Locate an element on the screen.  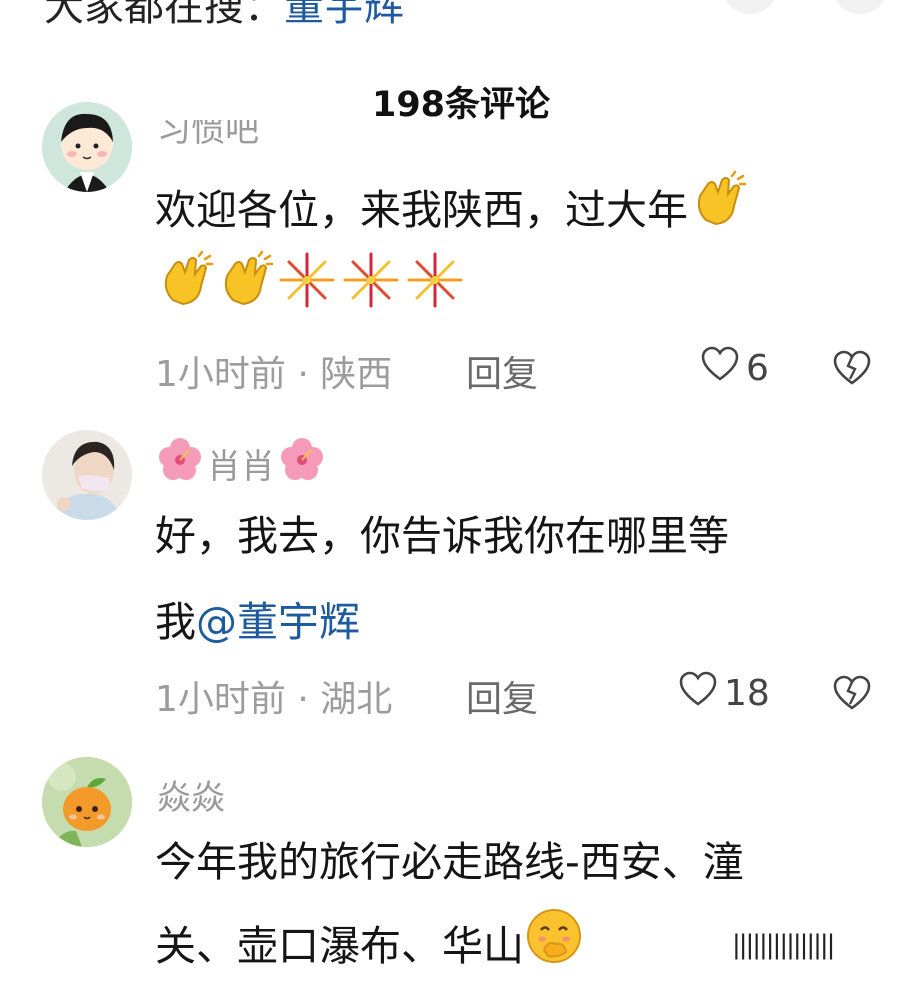
top-action-button is located at coordinates (750, 7).